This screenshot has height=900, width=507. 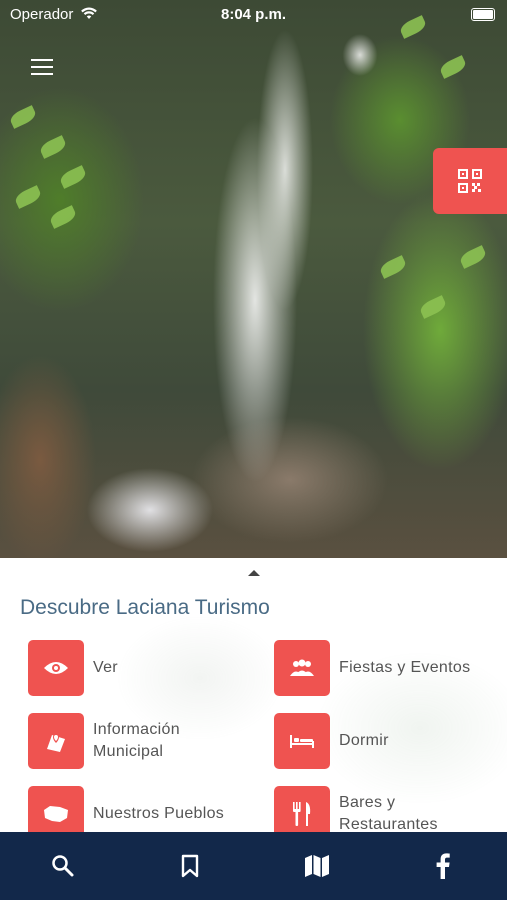 I want to click on menu-item-label: Bares y Restaurantes, so click(x=388, y=813).